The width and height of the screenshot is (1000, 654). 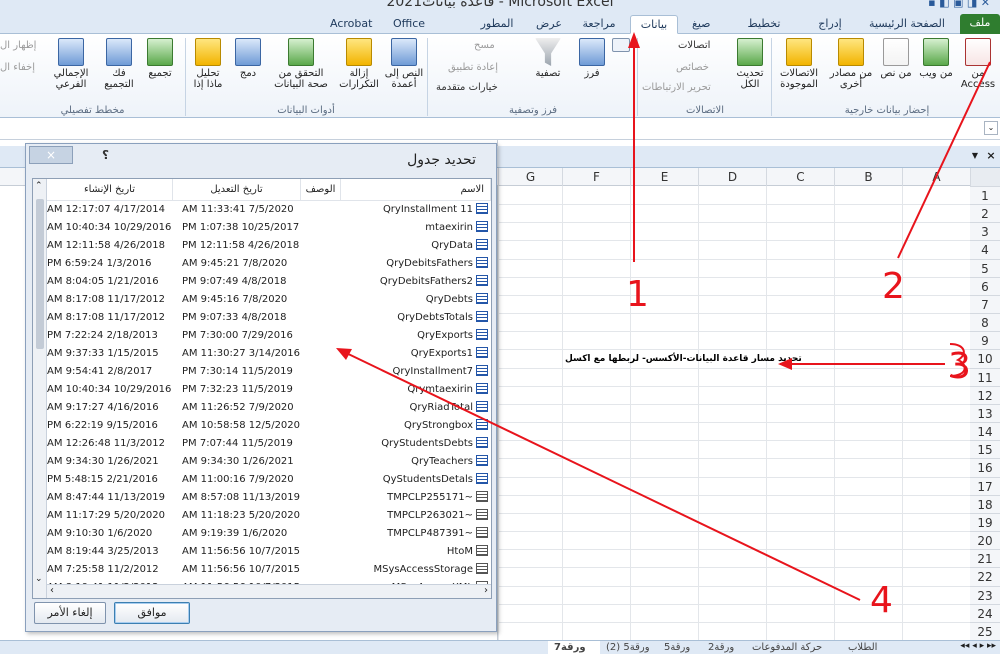 I want to click on annotation-label-1: 1, so click(x=637, y=294).